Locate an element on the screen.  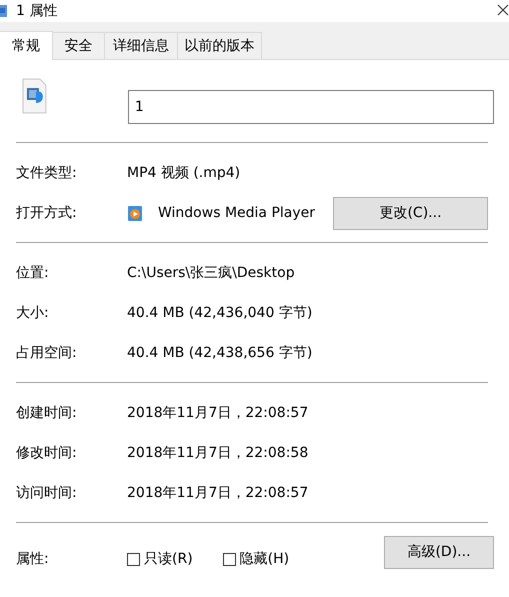
field-label: 属性: is located at coordinates (33, 559).